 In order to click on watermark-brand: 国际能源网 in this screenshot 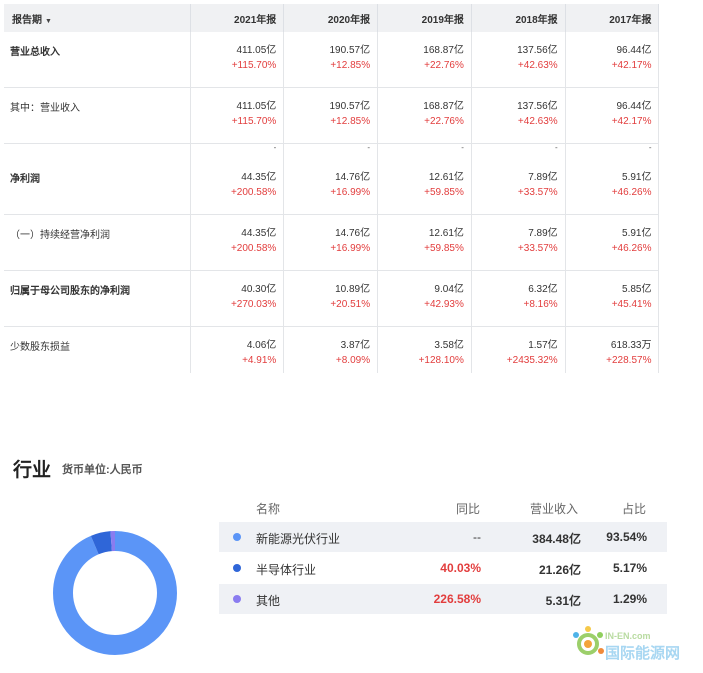, I will do `click(642, 653)`.